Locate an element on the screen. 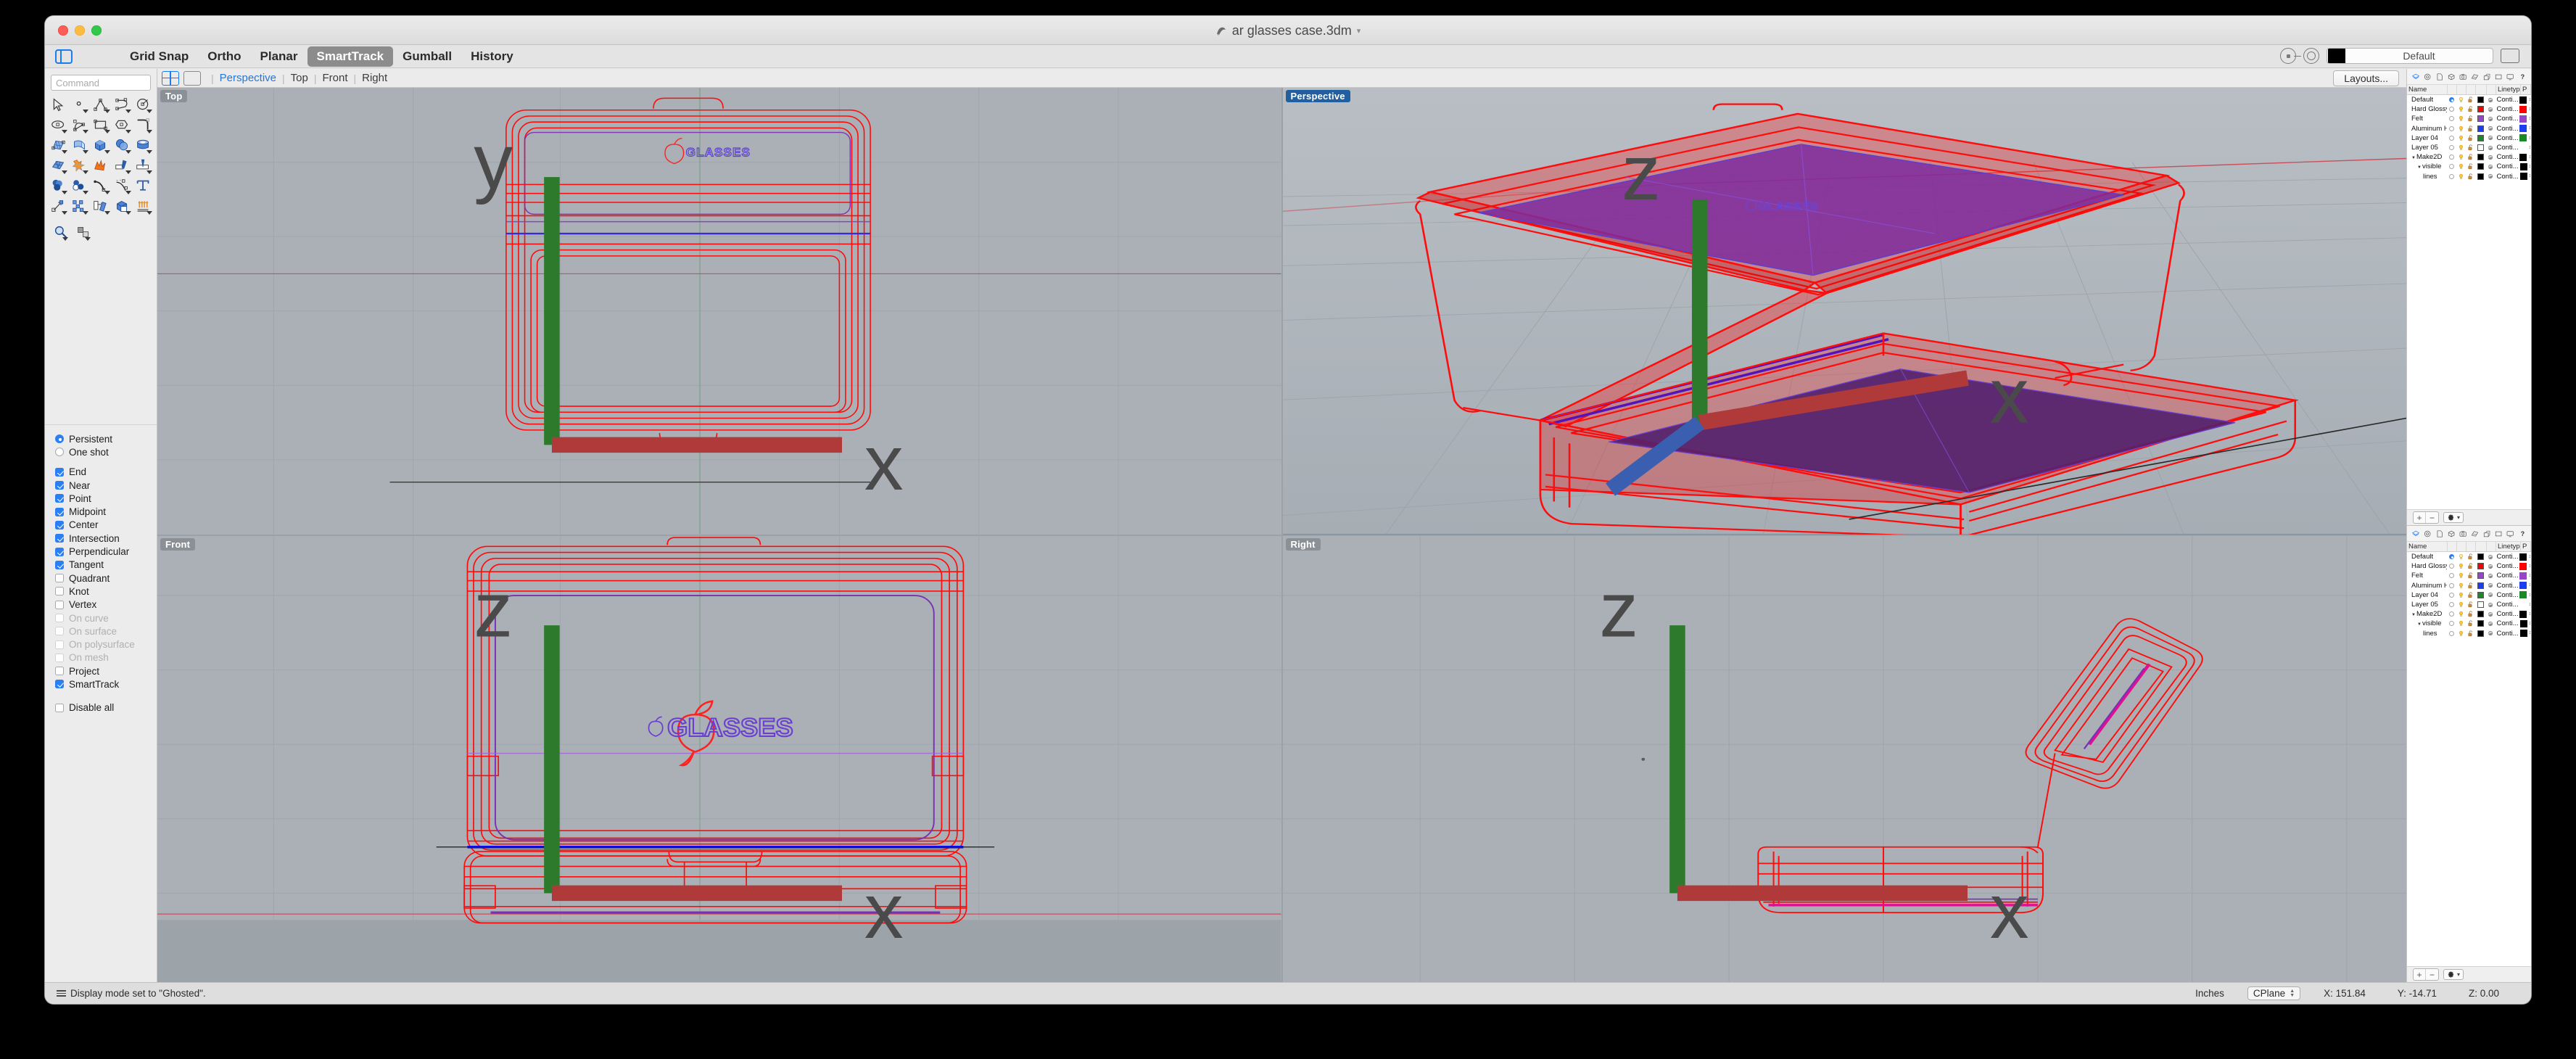  osnap-midpoint-row: Midpoint is located at coordinates (106, 512).